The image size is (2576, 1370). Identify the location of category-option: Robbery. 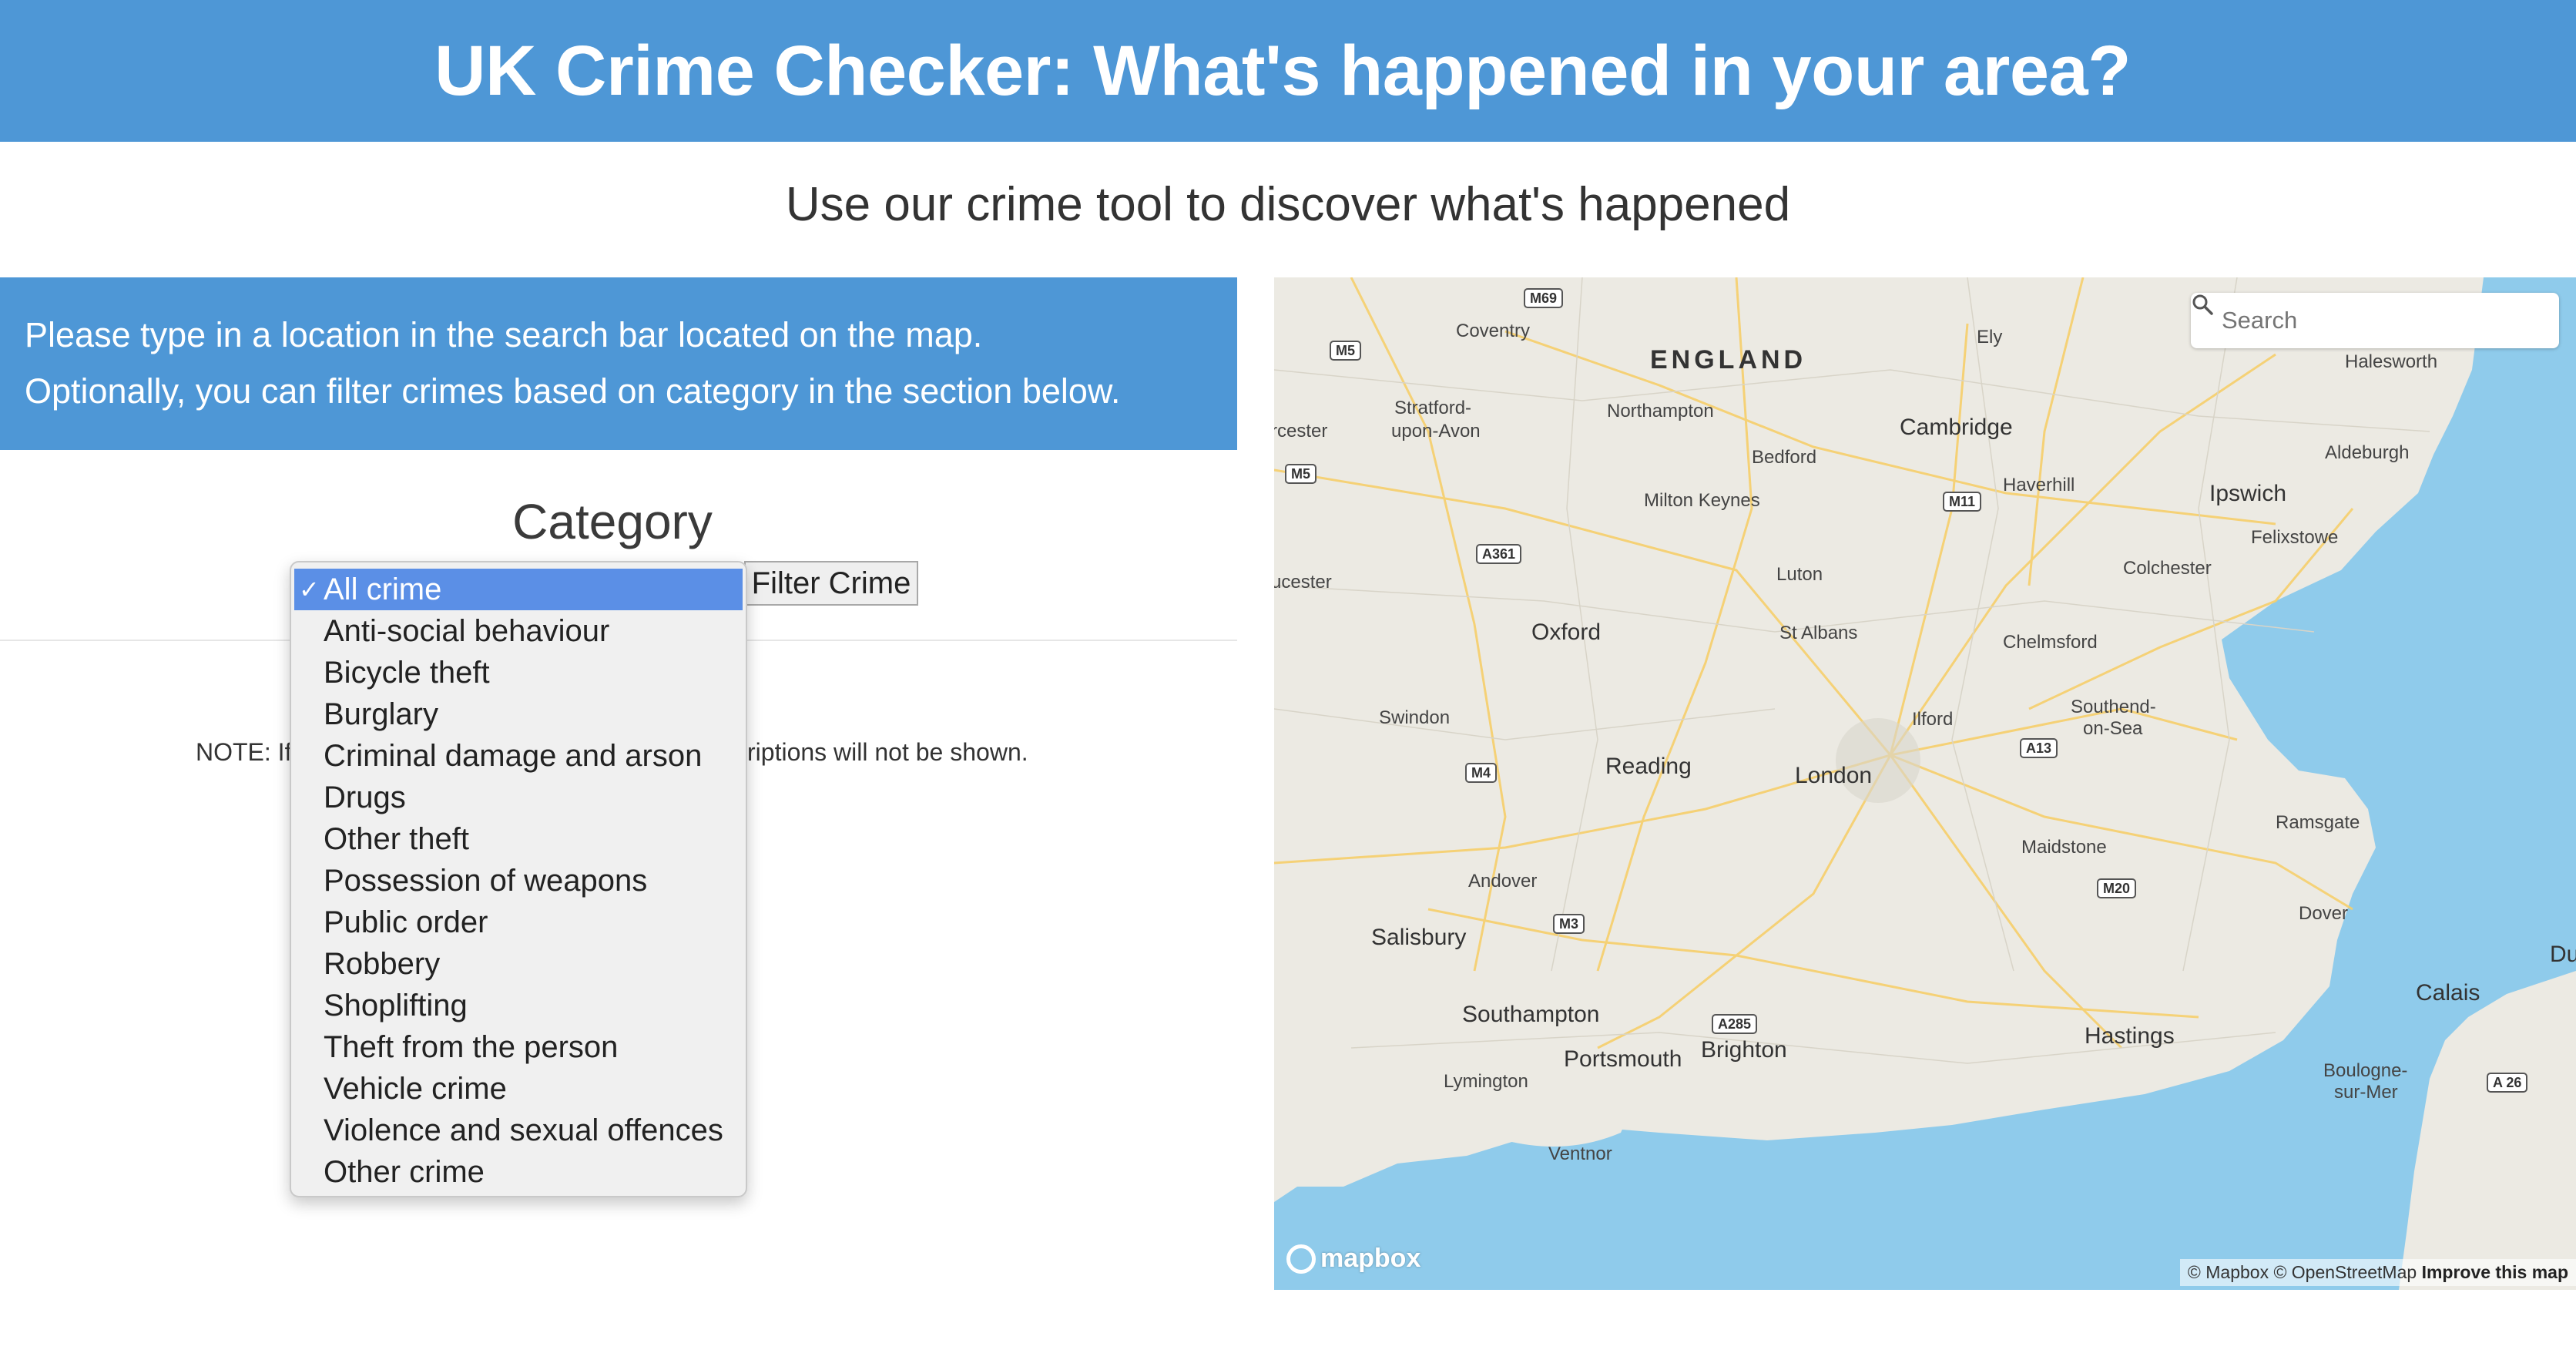
(518, 964).